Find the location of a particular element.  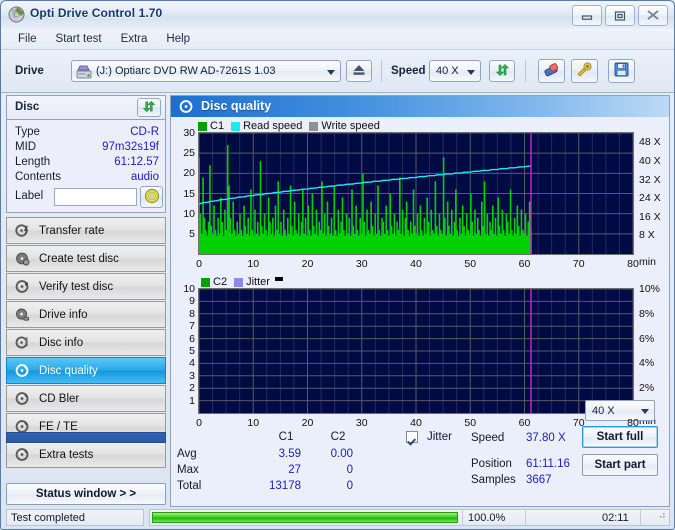

speed-select: 40 X is located at coordinates (455, 71).